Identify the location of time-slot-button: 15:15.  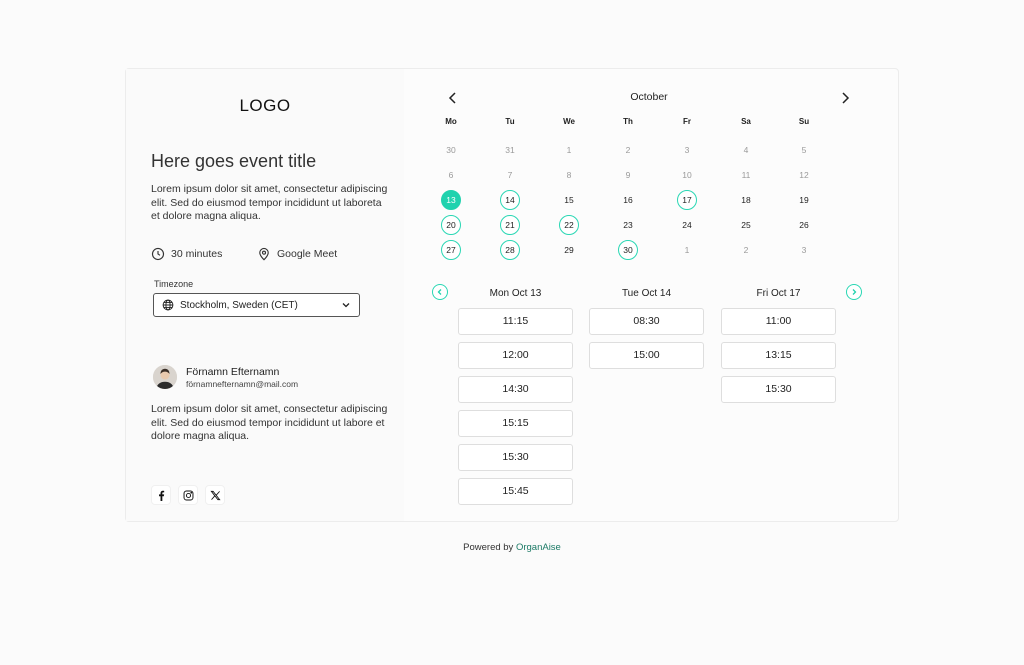
(515, 423).